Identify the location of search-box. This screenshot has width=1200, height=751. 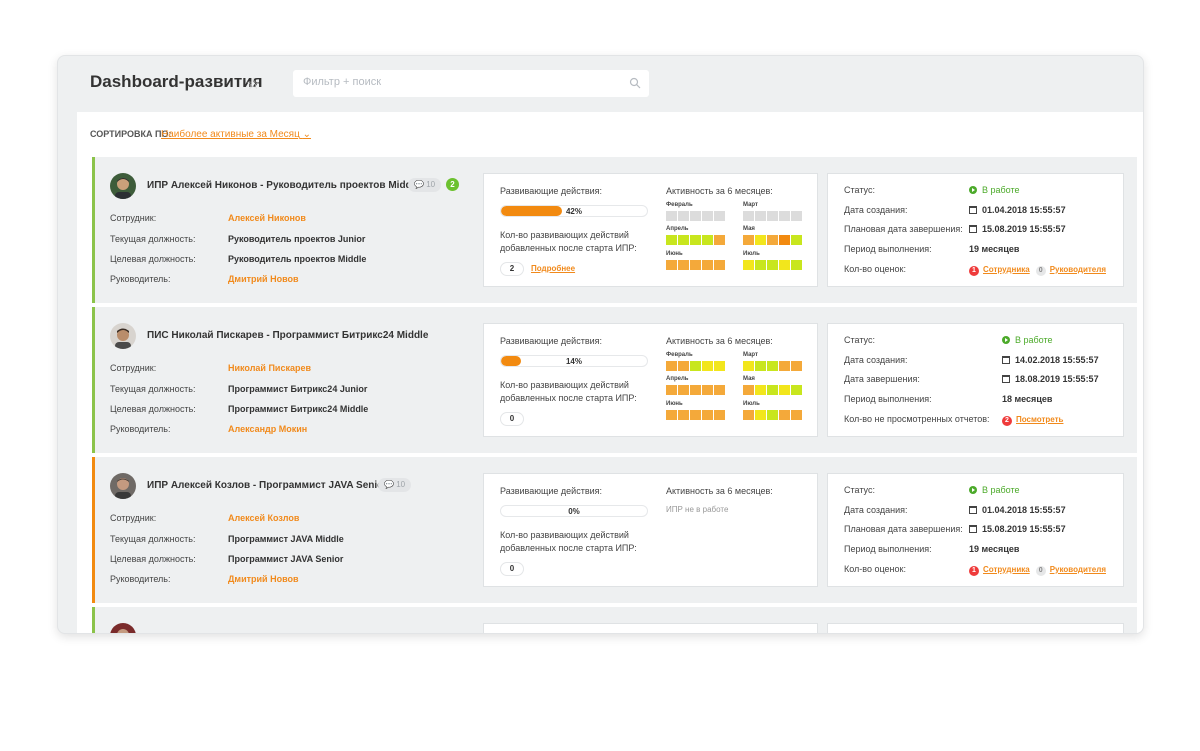
(471, 83).